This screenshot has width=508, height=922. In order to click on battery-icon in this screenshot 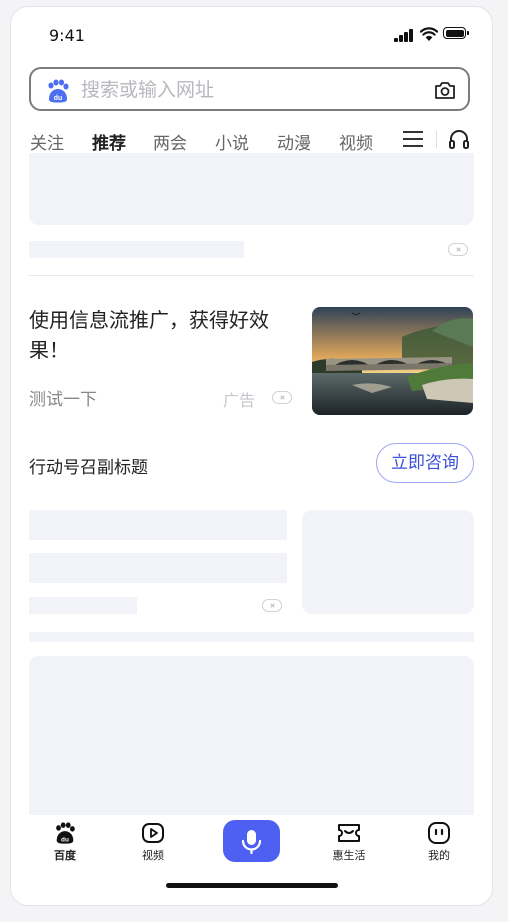, I will do `click(456, 33)`.